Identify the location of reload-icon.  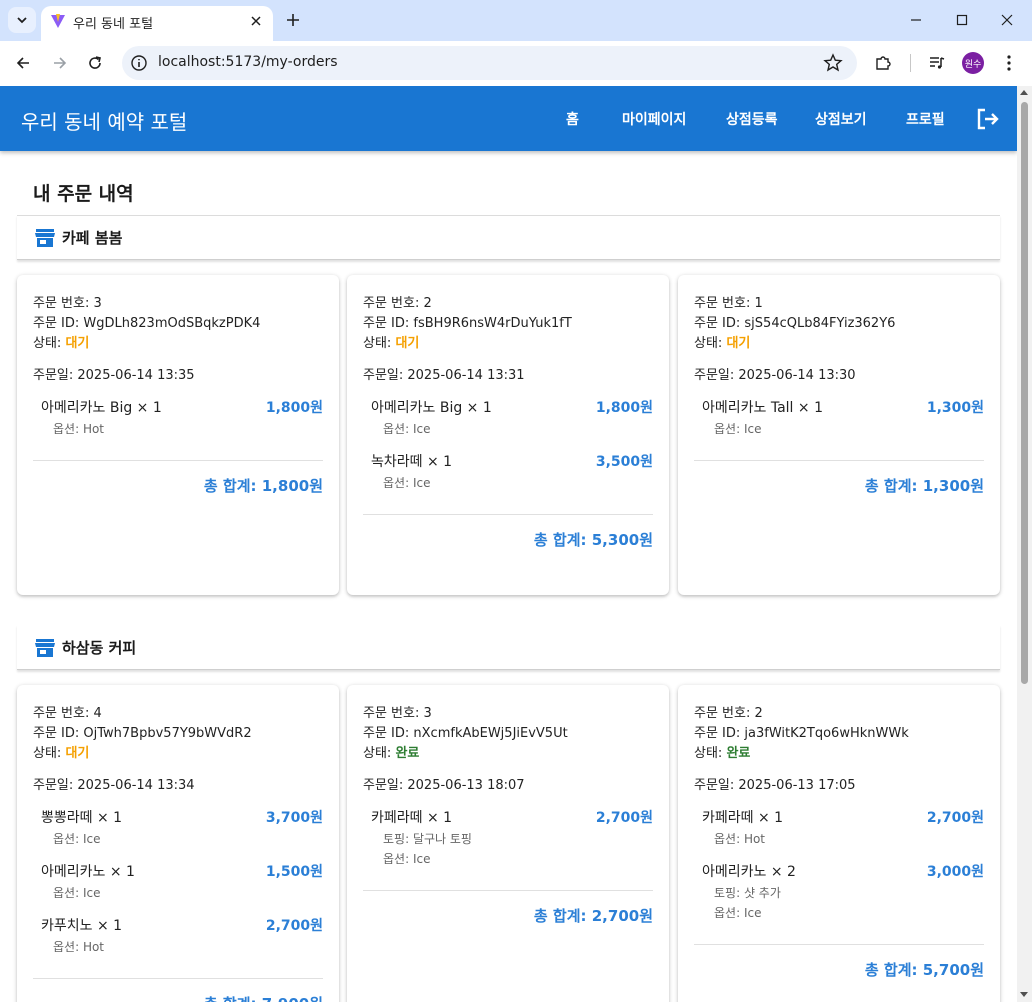
(95, 62).